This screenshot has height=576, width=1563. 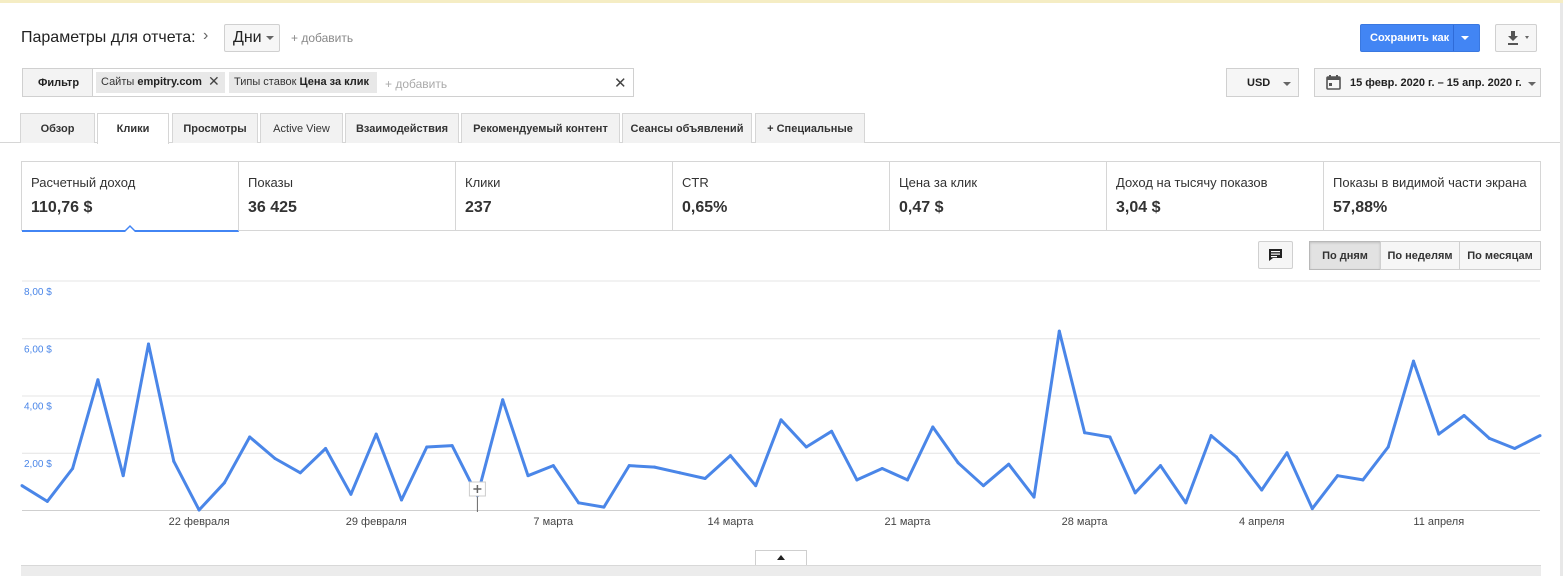 What do you see at coordinates (1345, 255) in the screenshot?
I see `view-daily-button: По дням` at bounding box center [1345, 255].